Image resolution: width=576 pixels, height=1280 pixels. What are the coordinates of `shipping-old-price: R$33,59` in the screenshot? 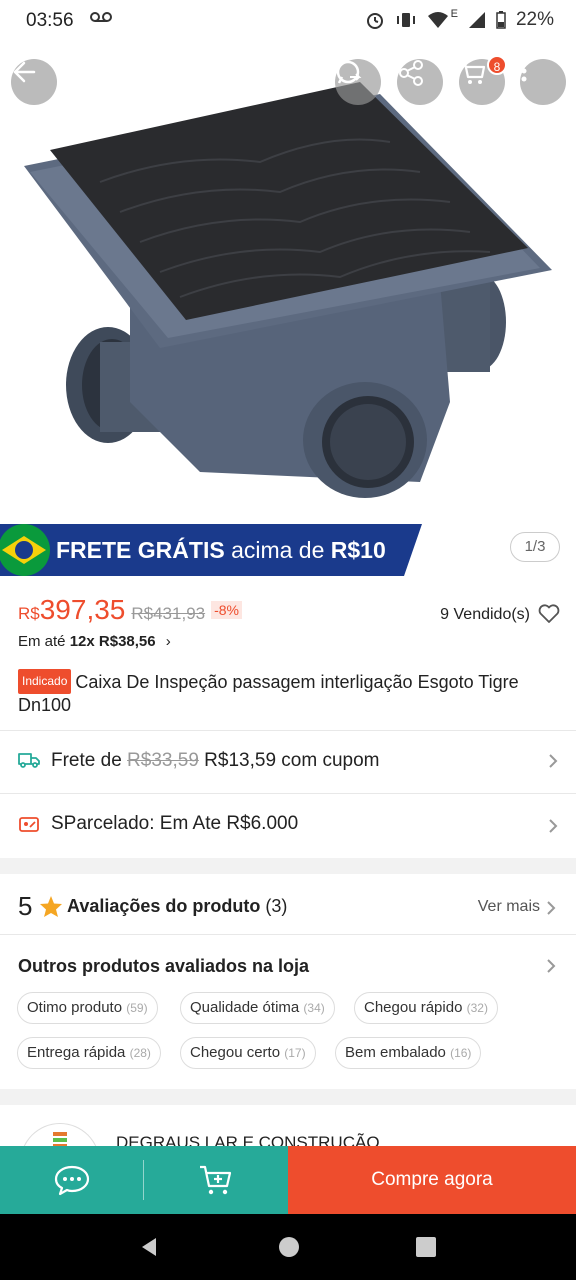 It's located at (163, 760).